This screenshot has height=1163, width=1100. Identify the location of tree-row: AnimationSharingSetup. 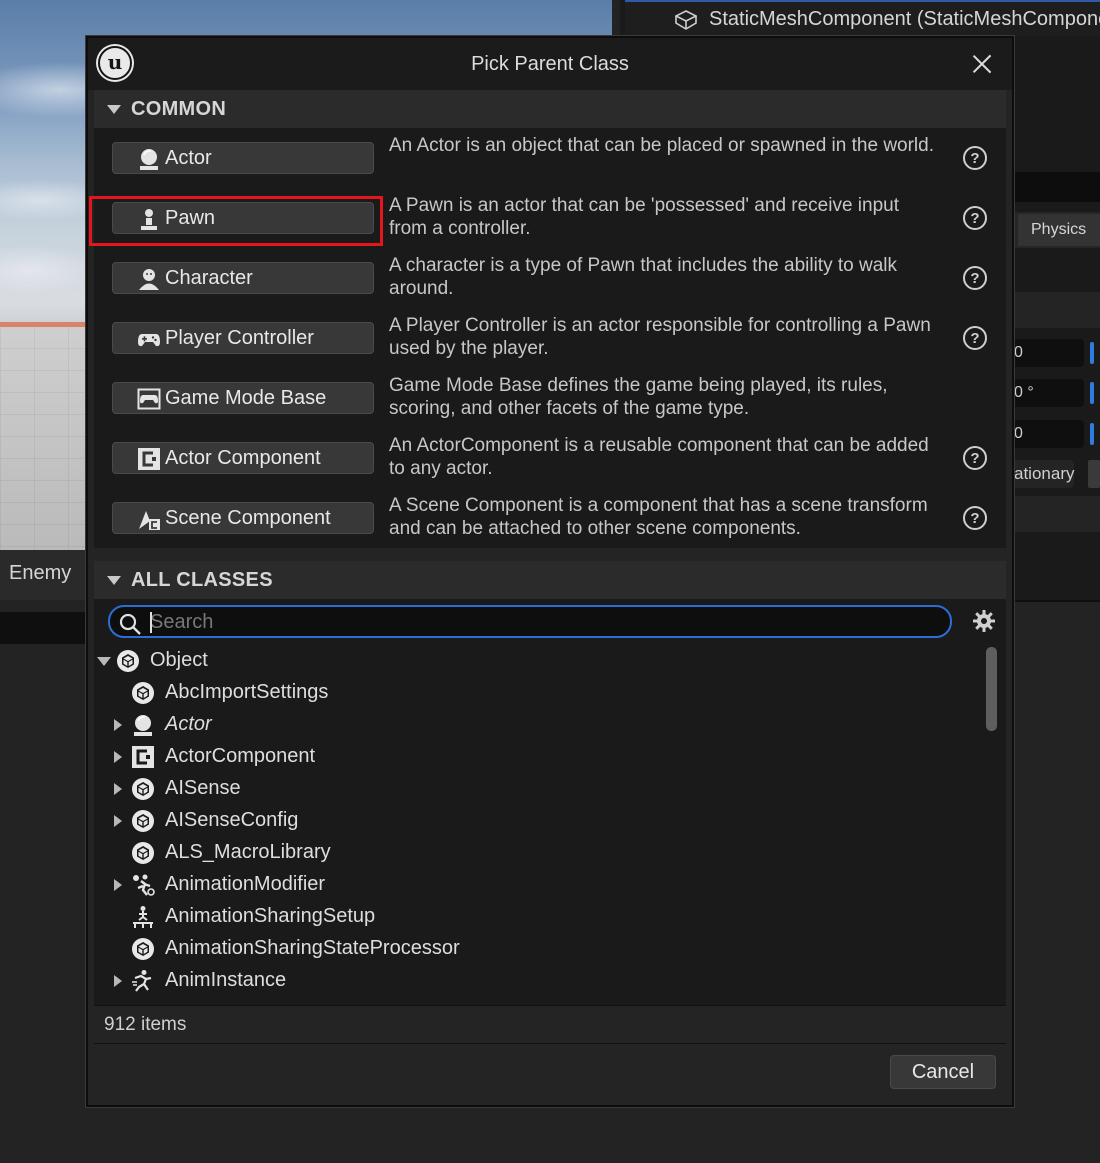
(539, 917).